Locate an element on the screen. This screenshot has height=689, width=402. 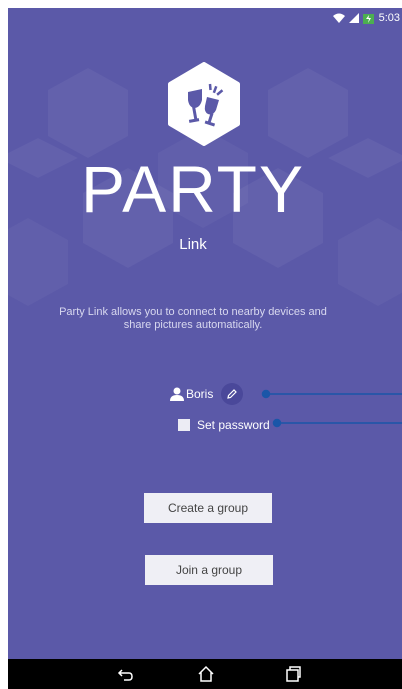
status-bar: 5:03 is located at coordinates (342, 18).